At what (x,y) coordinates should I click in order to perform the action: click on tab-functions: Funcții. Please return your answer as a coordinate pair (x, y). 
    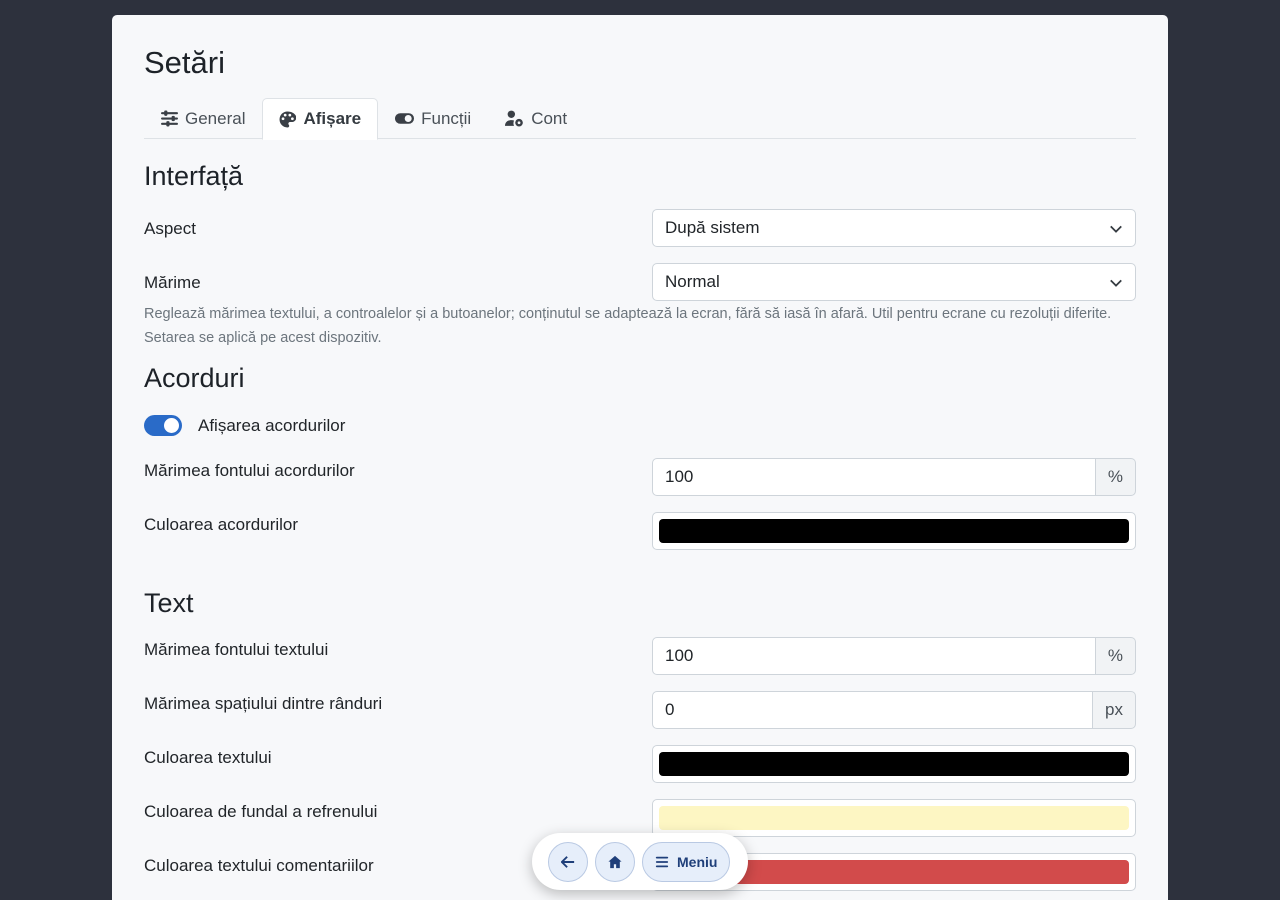
    Looking at the image, I should click on (433, 118).